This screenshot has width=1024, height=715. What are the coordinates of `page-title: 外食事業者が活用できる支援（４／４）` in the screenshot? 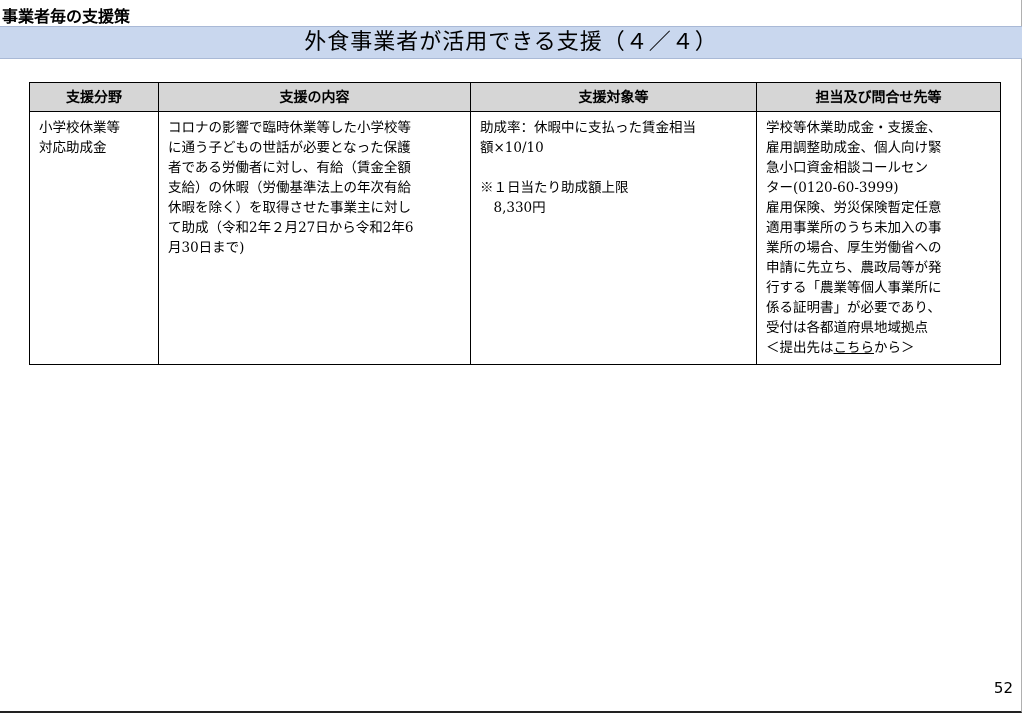 It's located at (511, 42).